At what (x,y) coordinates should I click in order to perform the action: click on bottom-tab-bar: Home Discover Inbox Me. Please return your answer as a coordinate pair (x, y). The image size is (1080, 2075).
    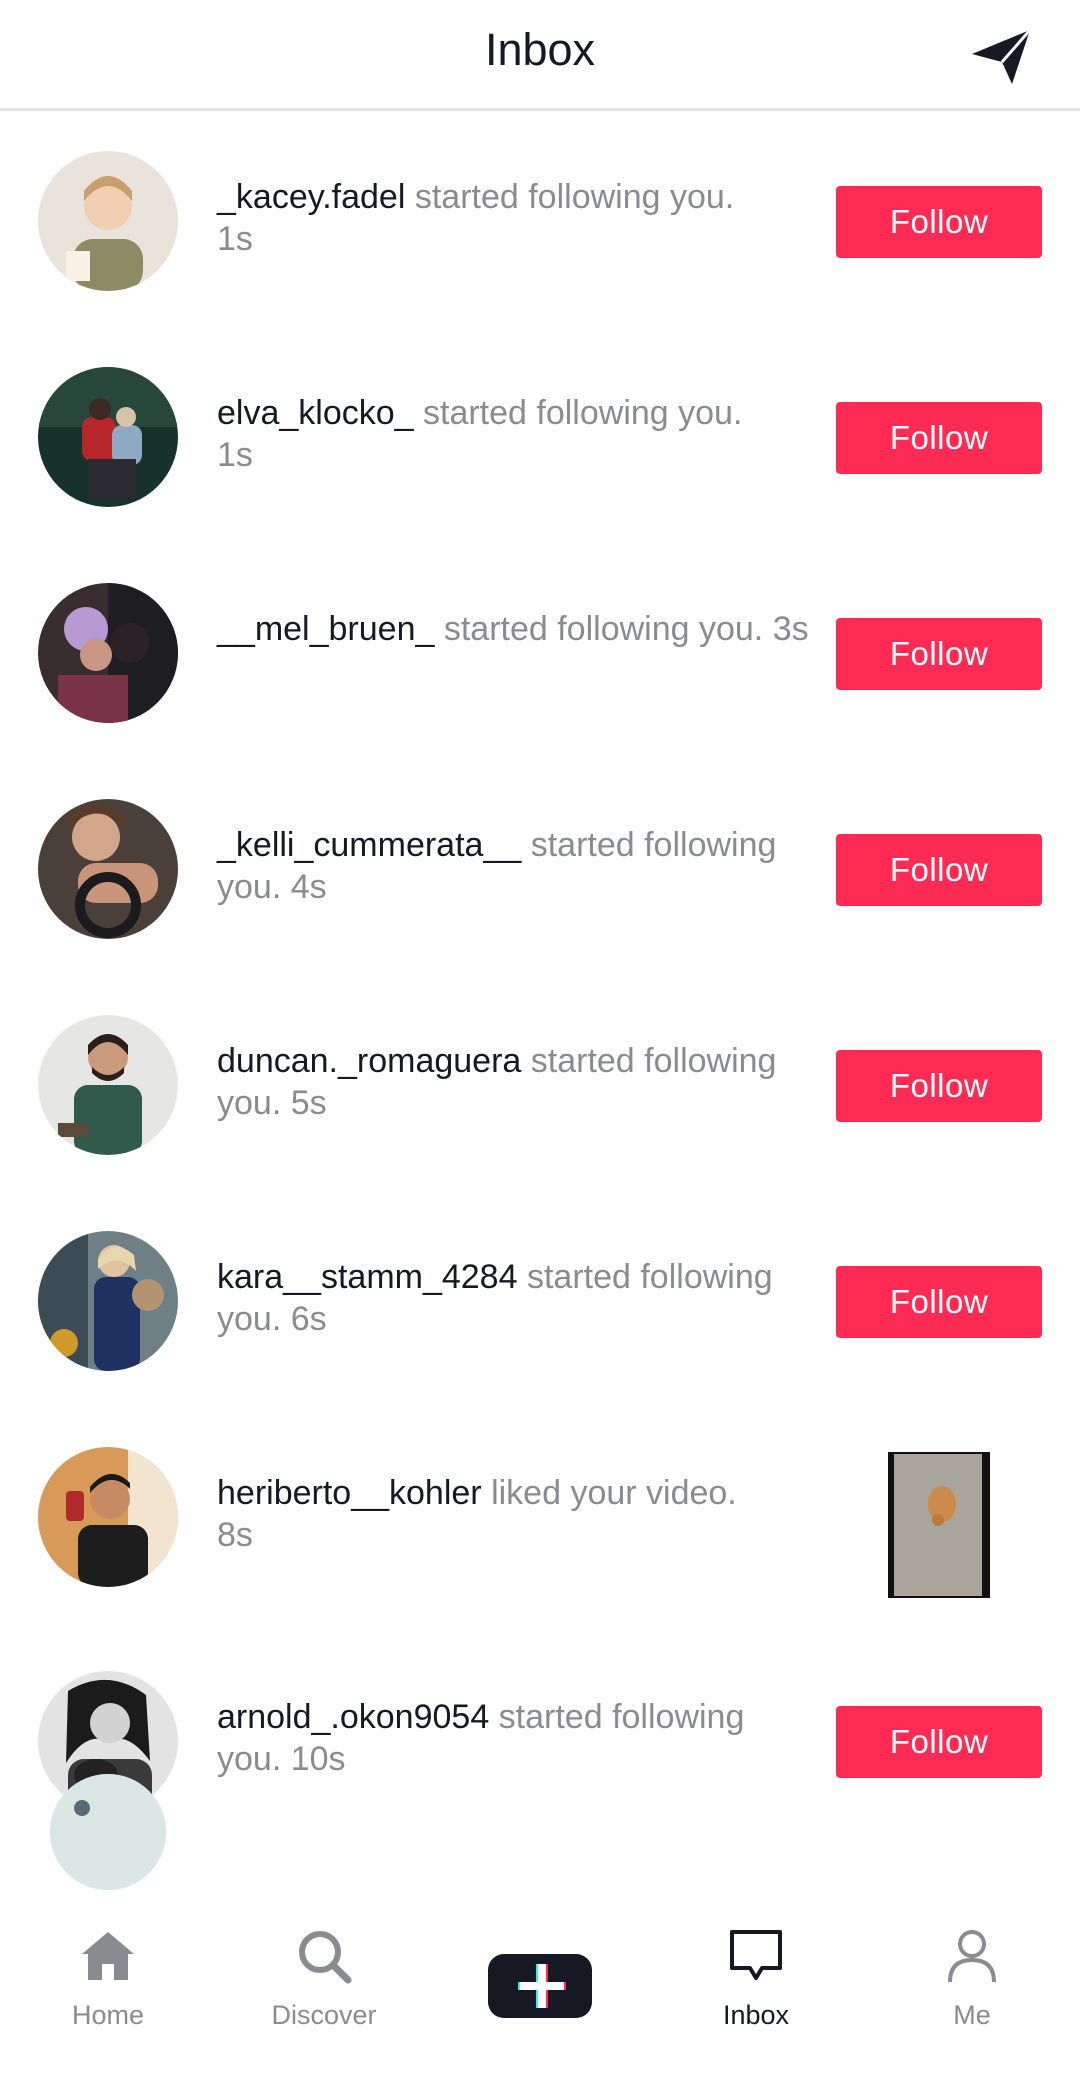
    Looking at the image, I should click on (540, 1992).